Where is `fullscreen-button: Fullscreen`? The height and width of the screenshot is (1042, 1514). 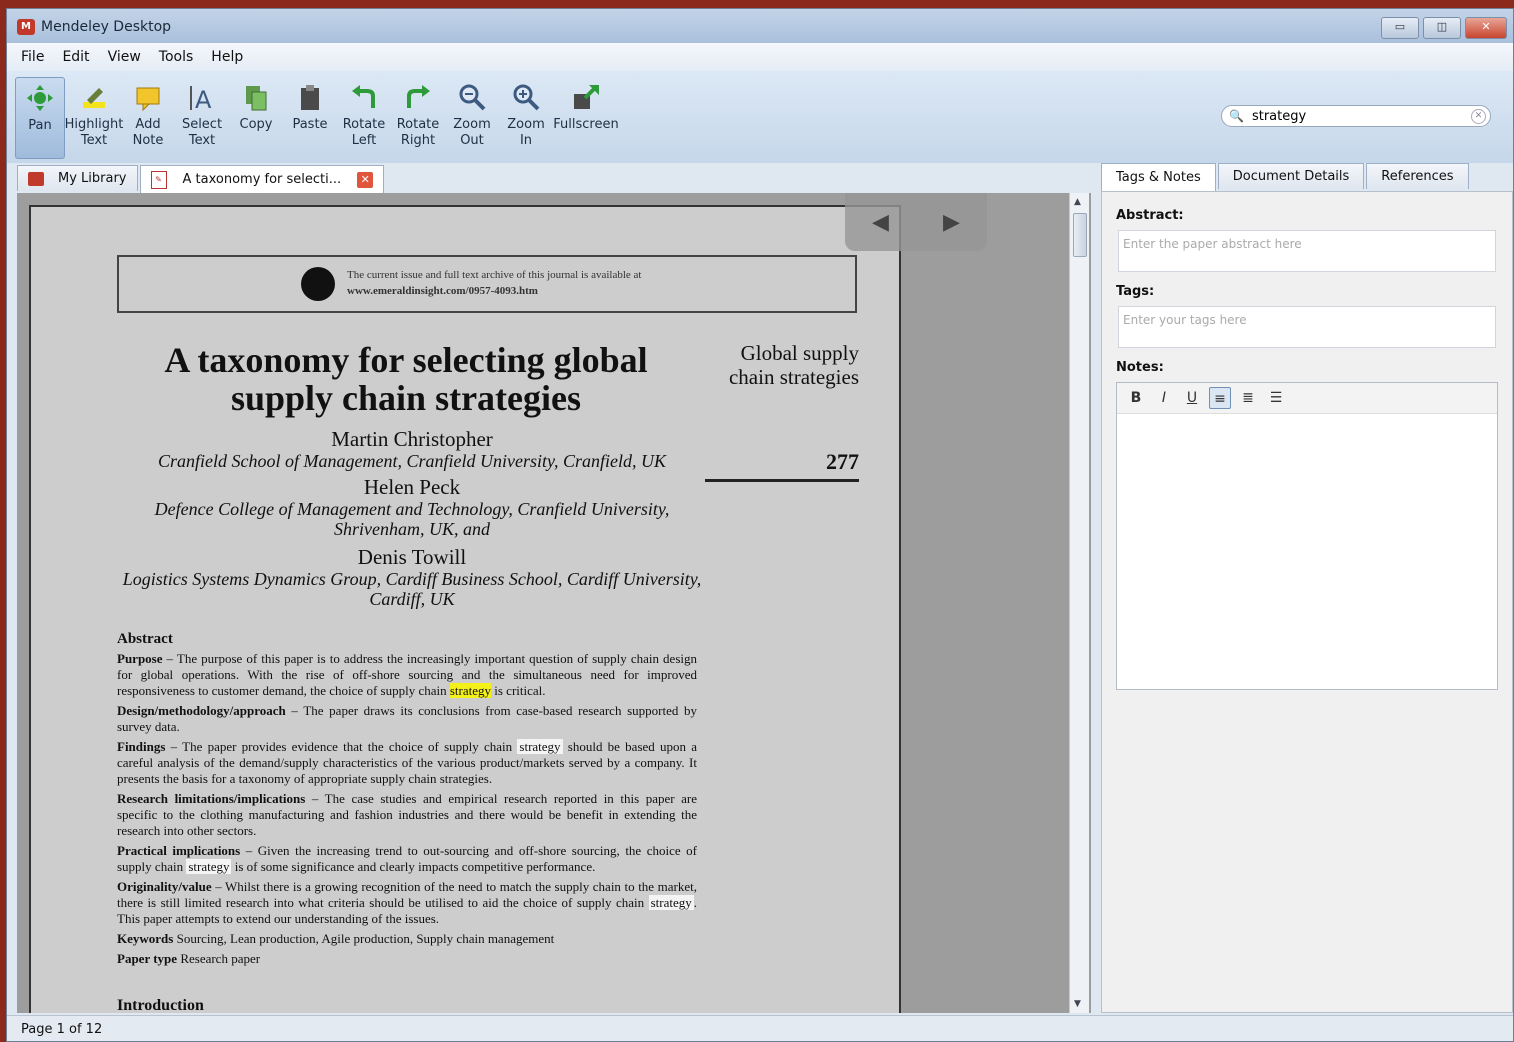
fullscreen-button: Fullscreen is located at coordinates (586, 118).